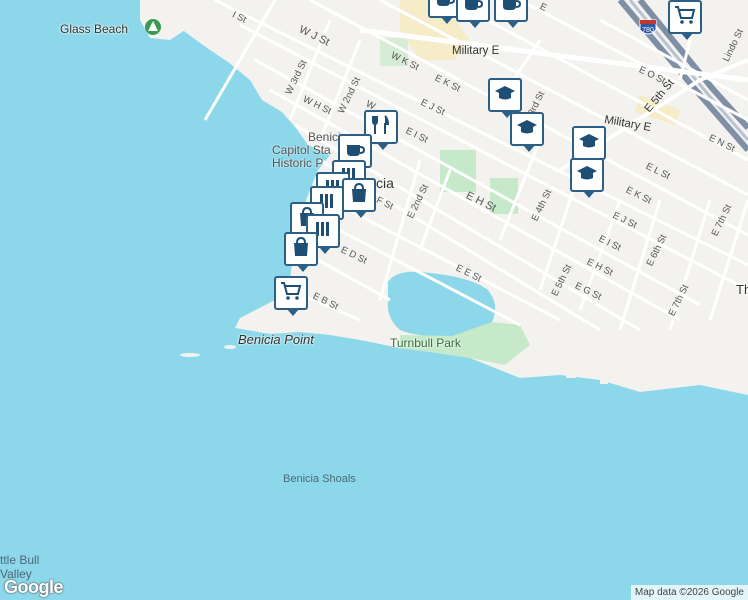 Image resolution: width=748 pixels, height=600 pixels. What do you see at coordinates (425, 343) in the screenshot?
I see `label-turnbull-park: Turnbull Park` at bounding box center [425, 343].